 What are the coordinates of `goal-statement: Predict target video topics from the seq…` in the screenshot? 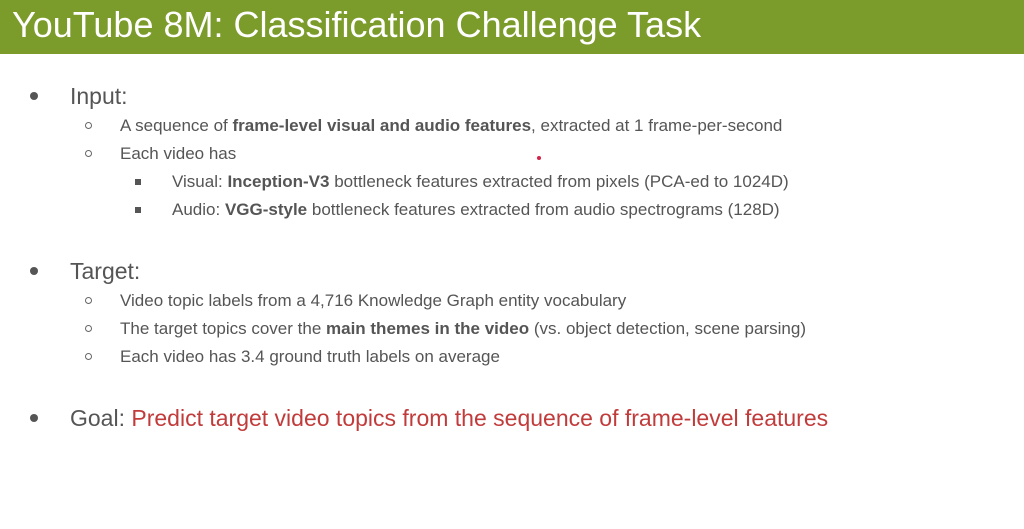 It's located at (480, 418).